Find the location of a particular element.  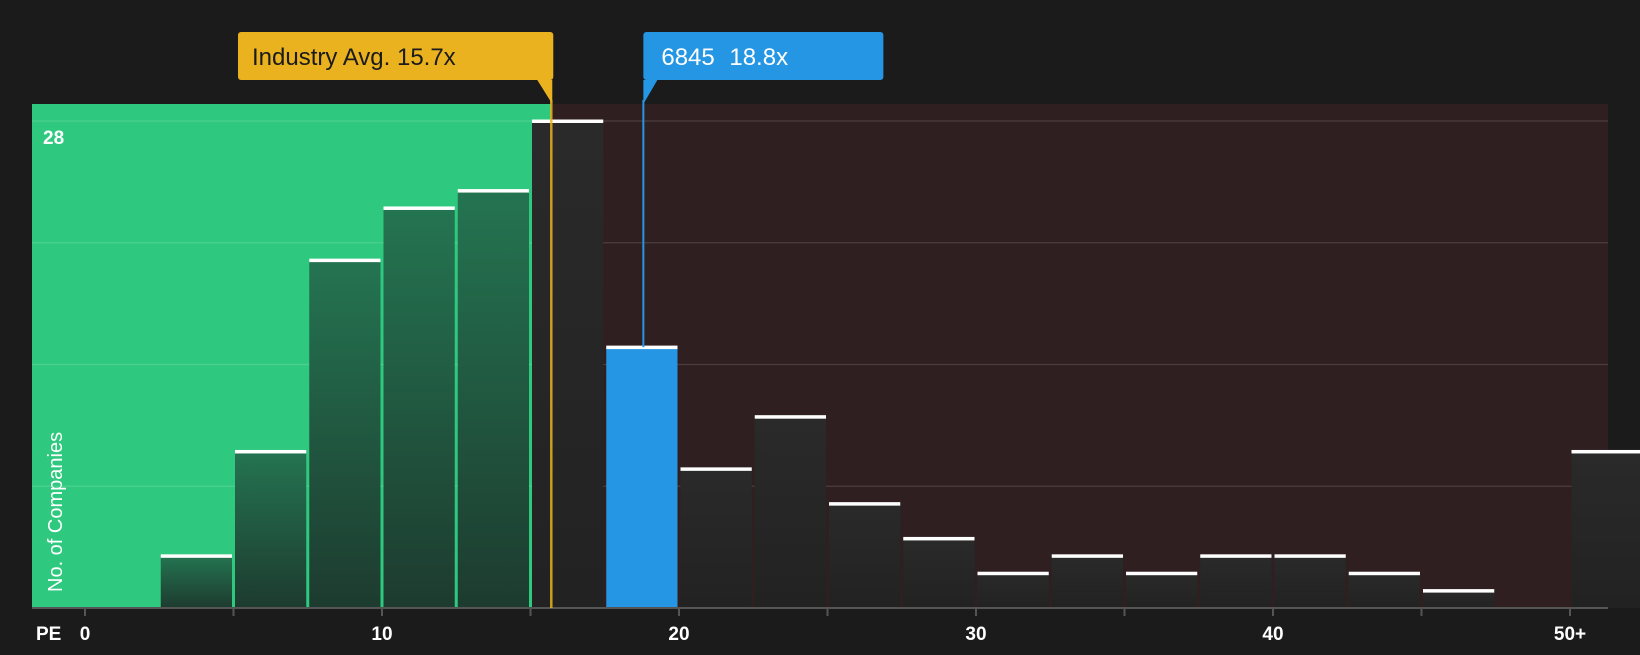

x-axis-label: PE is located at coordinates (48, 634).